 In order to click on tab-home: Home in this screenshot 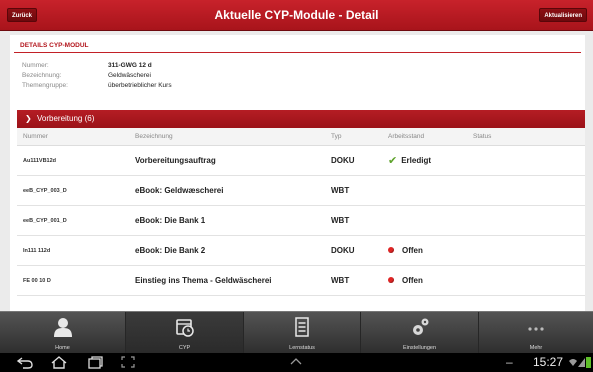, I will do `click(63, 333)`.